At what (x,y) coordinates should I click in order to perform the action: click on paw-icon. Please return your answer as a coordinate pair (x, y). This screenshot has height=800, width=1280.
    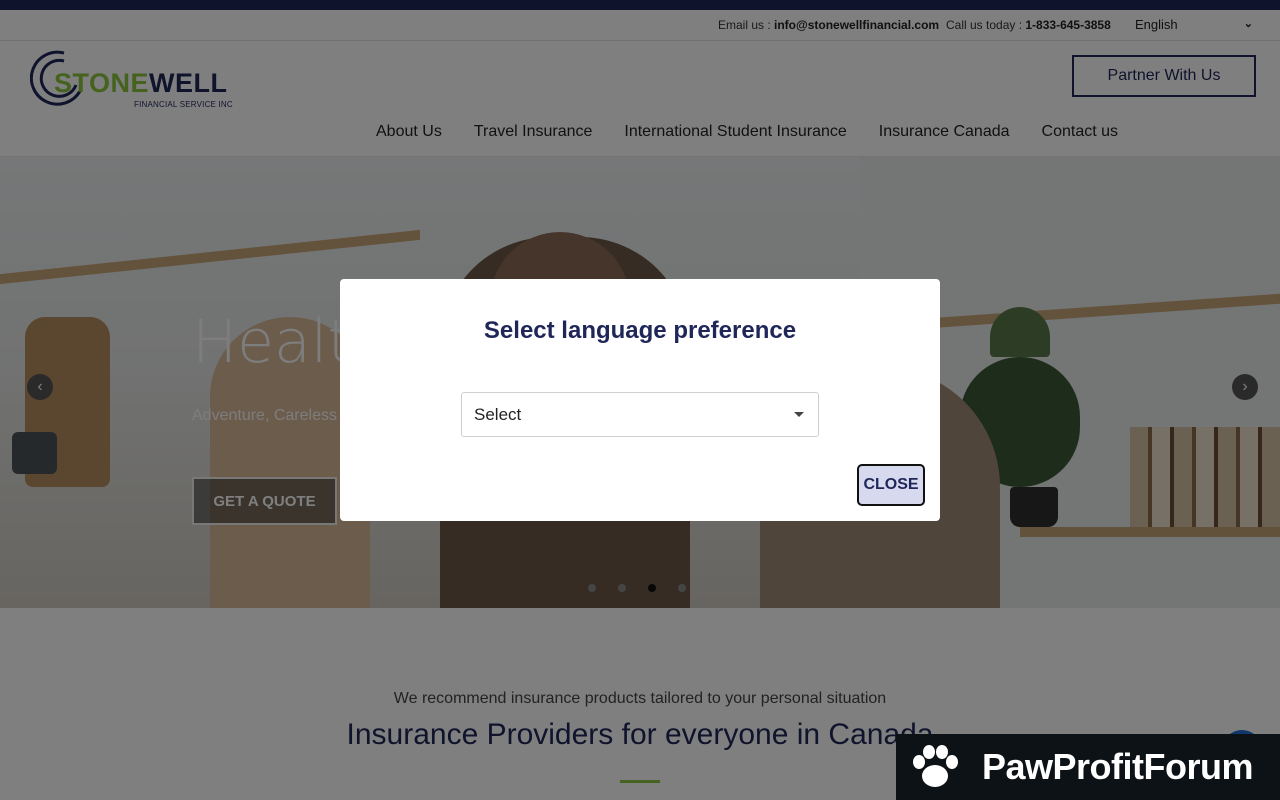
    Looking at the image, I should click on (935, 766).